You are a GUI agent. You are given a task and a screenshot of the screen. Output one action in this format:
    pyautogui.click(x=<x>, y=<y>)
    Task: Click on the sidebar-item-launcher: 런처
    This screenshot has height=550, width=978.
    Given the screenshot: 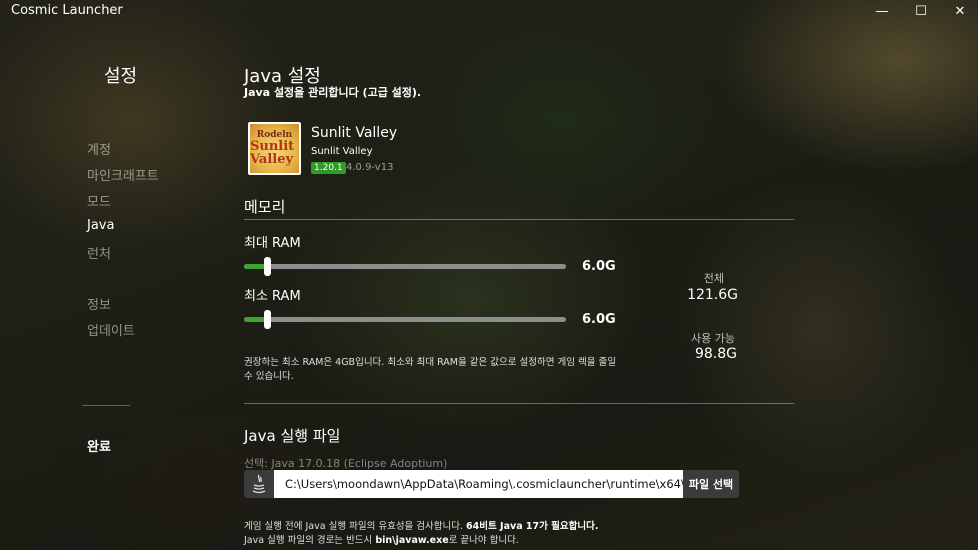 What is the action you would take?
    pyautogui.click(x=99, y=252)
    